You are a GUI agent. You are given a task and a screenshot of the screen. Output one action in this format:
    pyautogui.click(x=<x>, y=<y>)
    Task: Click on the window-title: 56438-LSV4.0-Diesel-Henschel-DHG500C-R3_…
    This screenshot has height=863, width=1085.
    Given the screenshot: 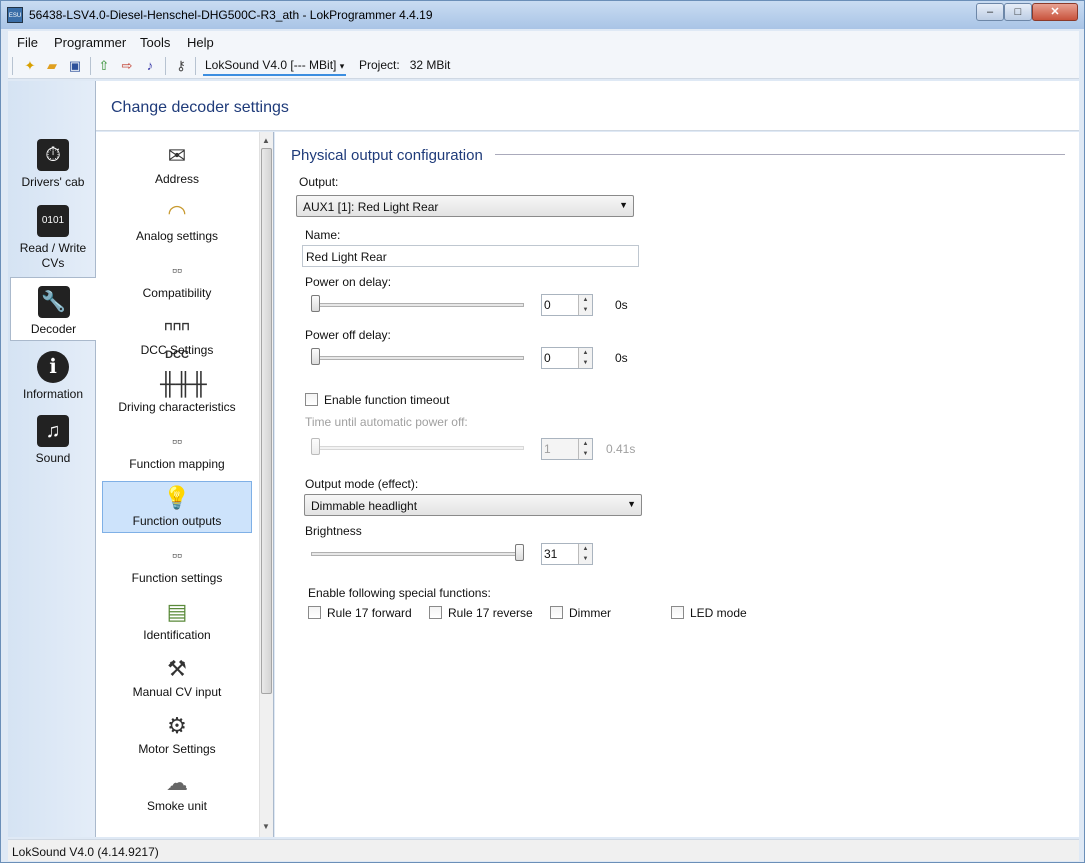 What is the action you would take?
    pyautogui.click(x=231, y=15)
    